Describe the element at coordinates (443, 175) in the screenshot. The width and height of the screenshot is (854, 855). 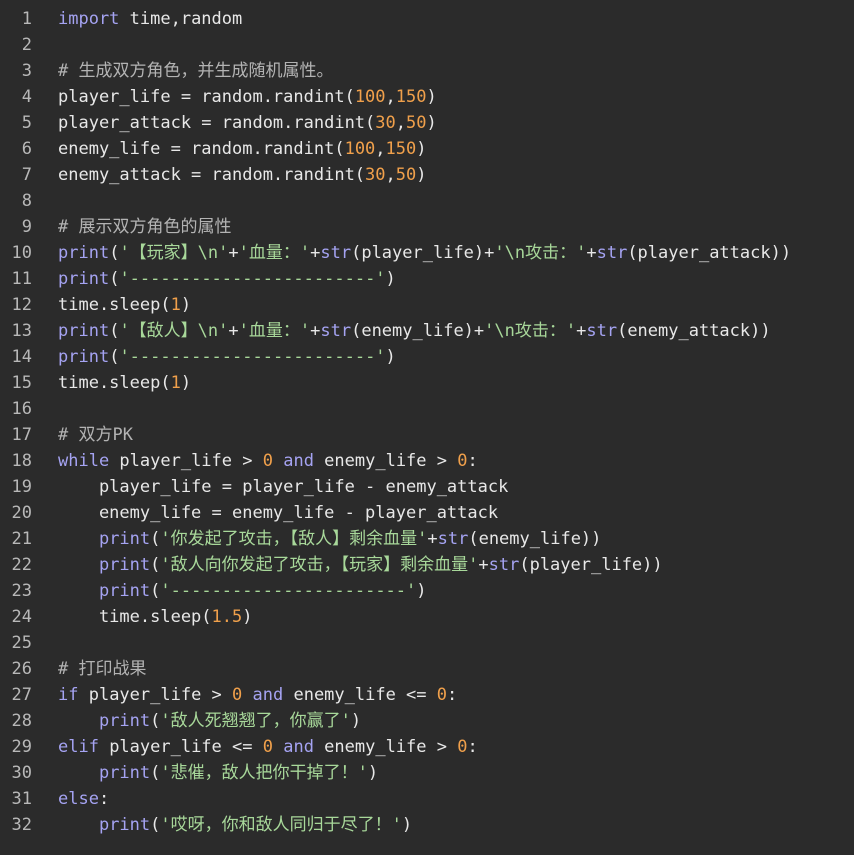
I see `code-content: enemy_attack = random.randint(30,50)` at that location.